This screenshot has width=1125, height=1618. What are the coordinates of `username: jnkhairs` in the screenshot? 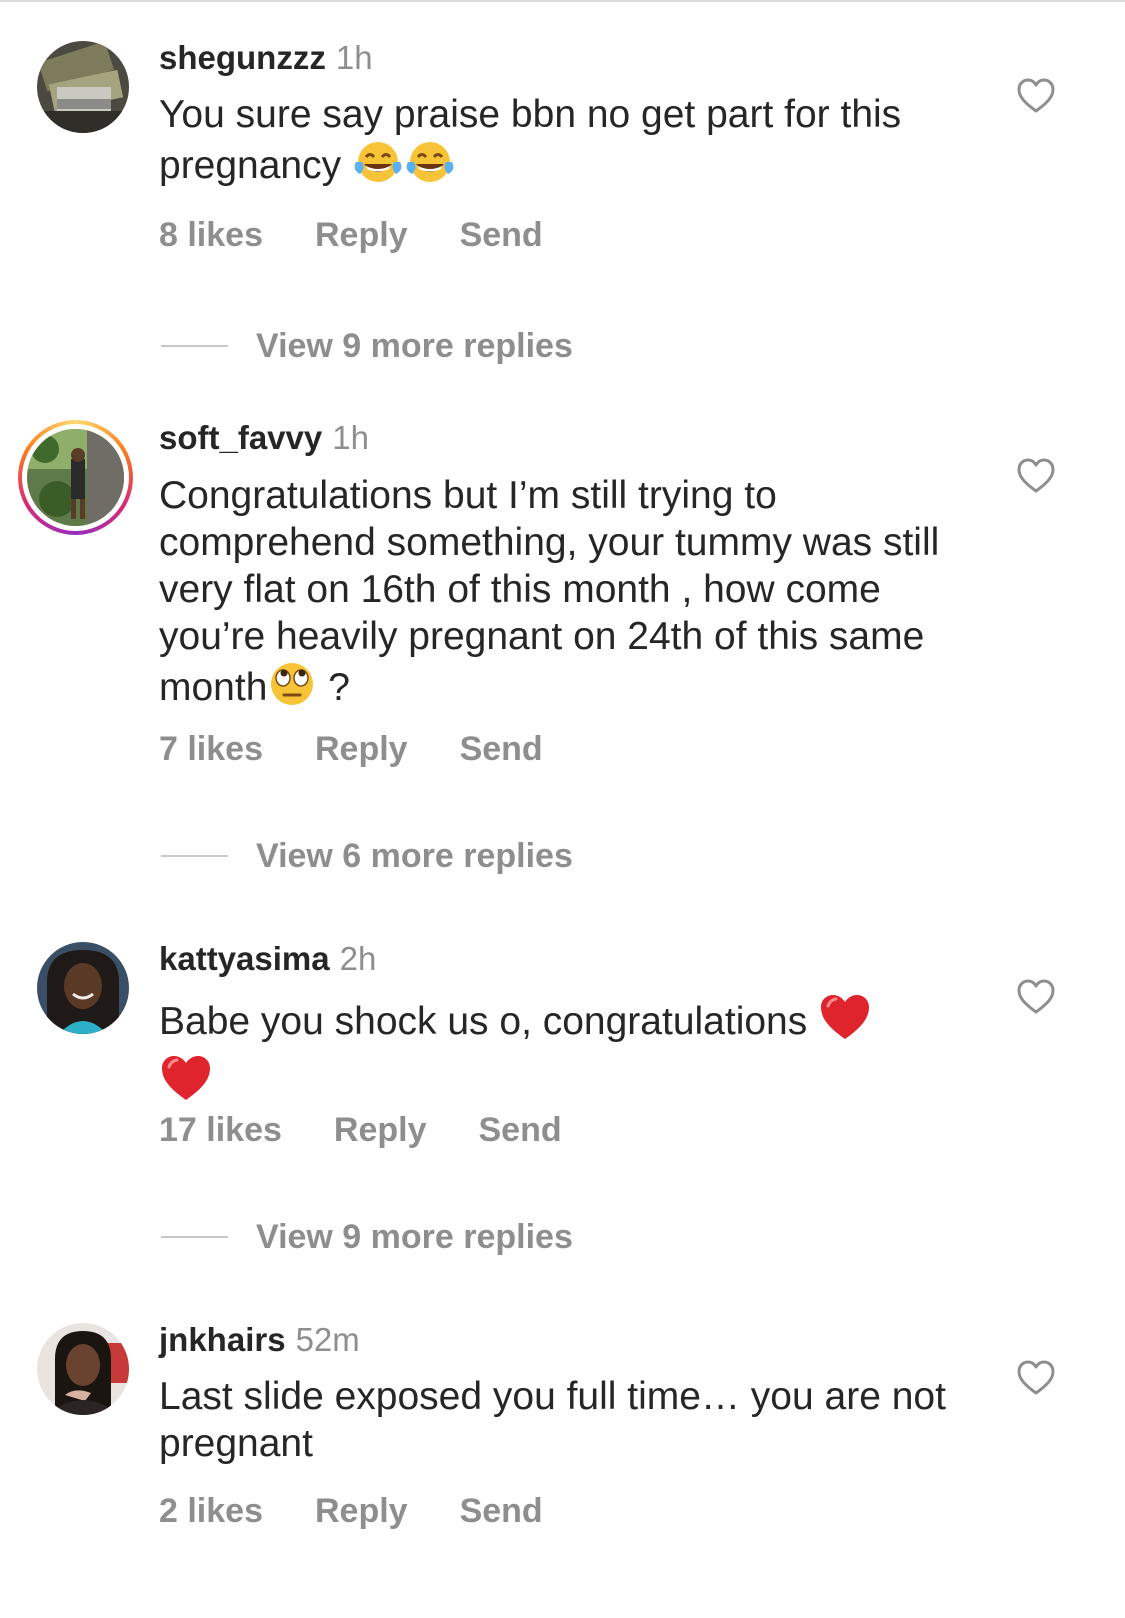 It's located at (222, 1339).